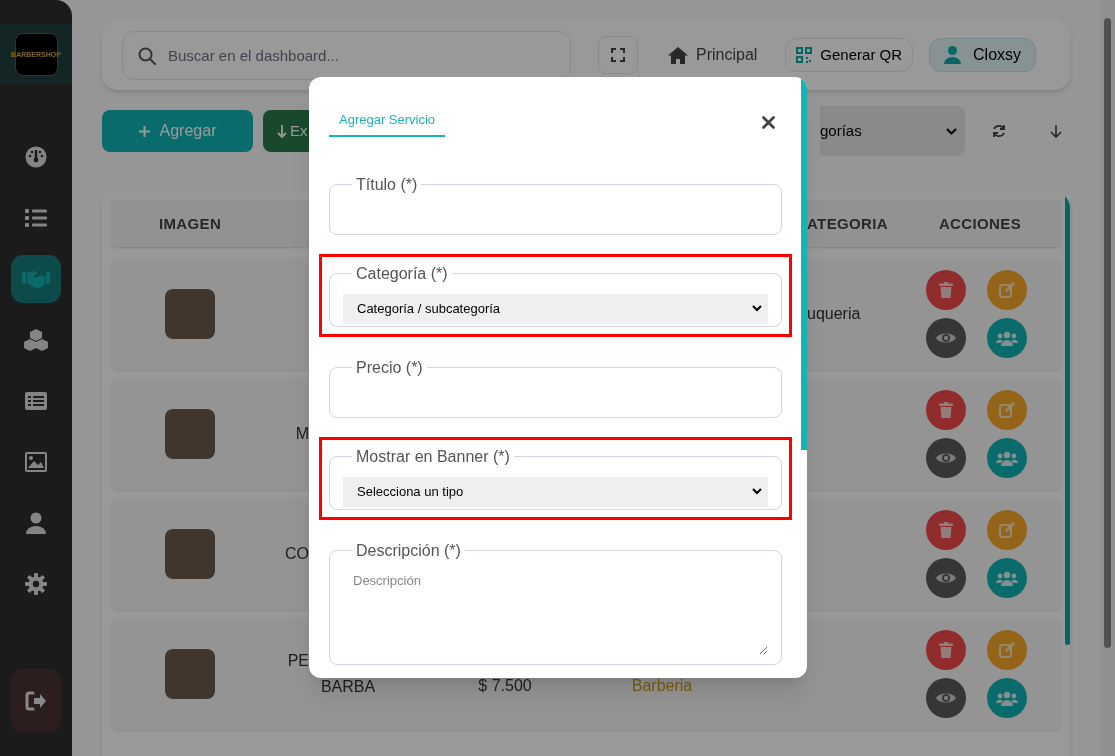 The height and width of the screenshot is (756, 1115). I want to click on refresh-icon, so click(999, 131).